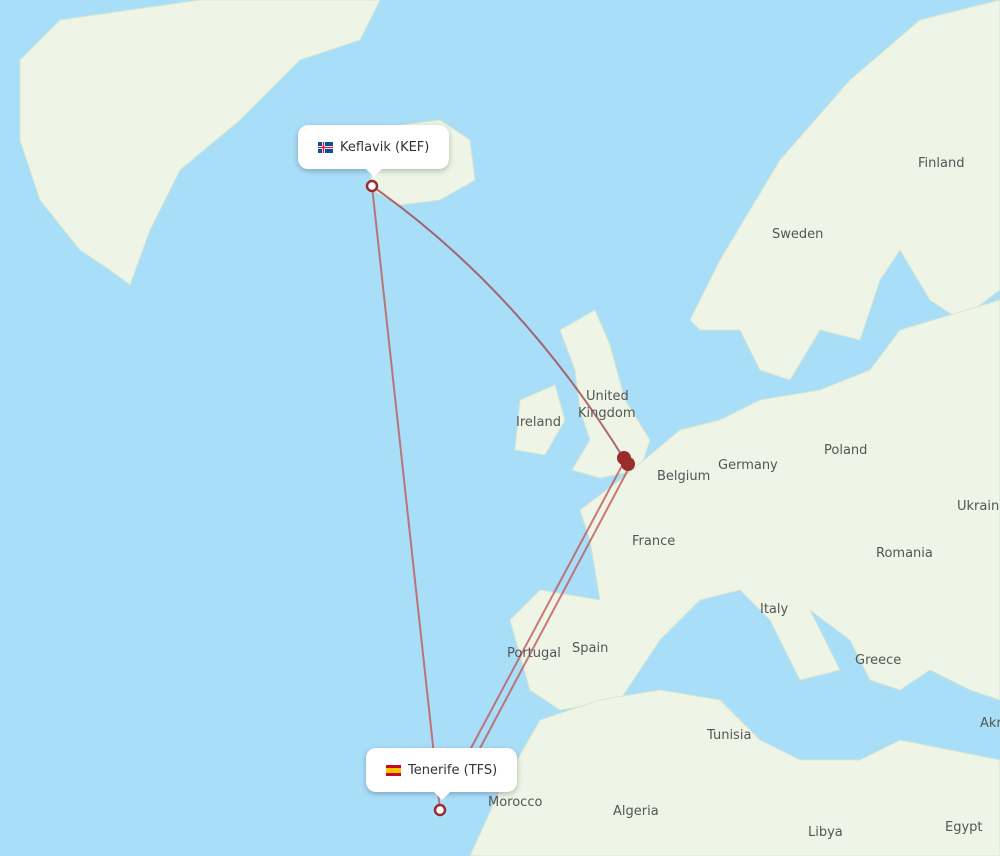  What do you see at coordinates (628, 464) in the screenshot?
I see `airport-marker` at bounding box center [628, 464].